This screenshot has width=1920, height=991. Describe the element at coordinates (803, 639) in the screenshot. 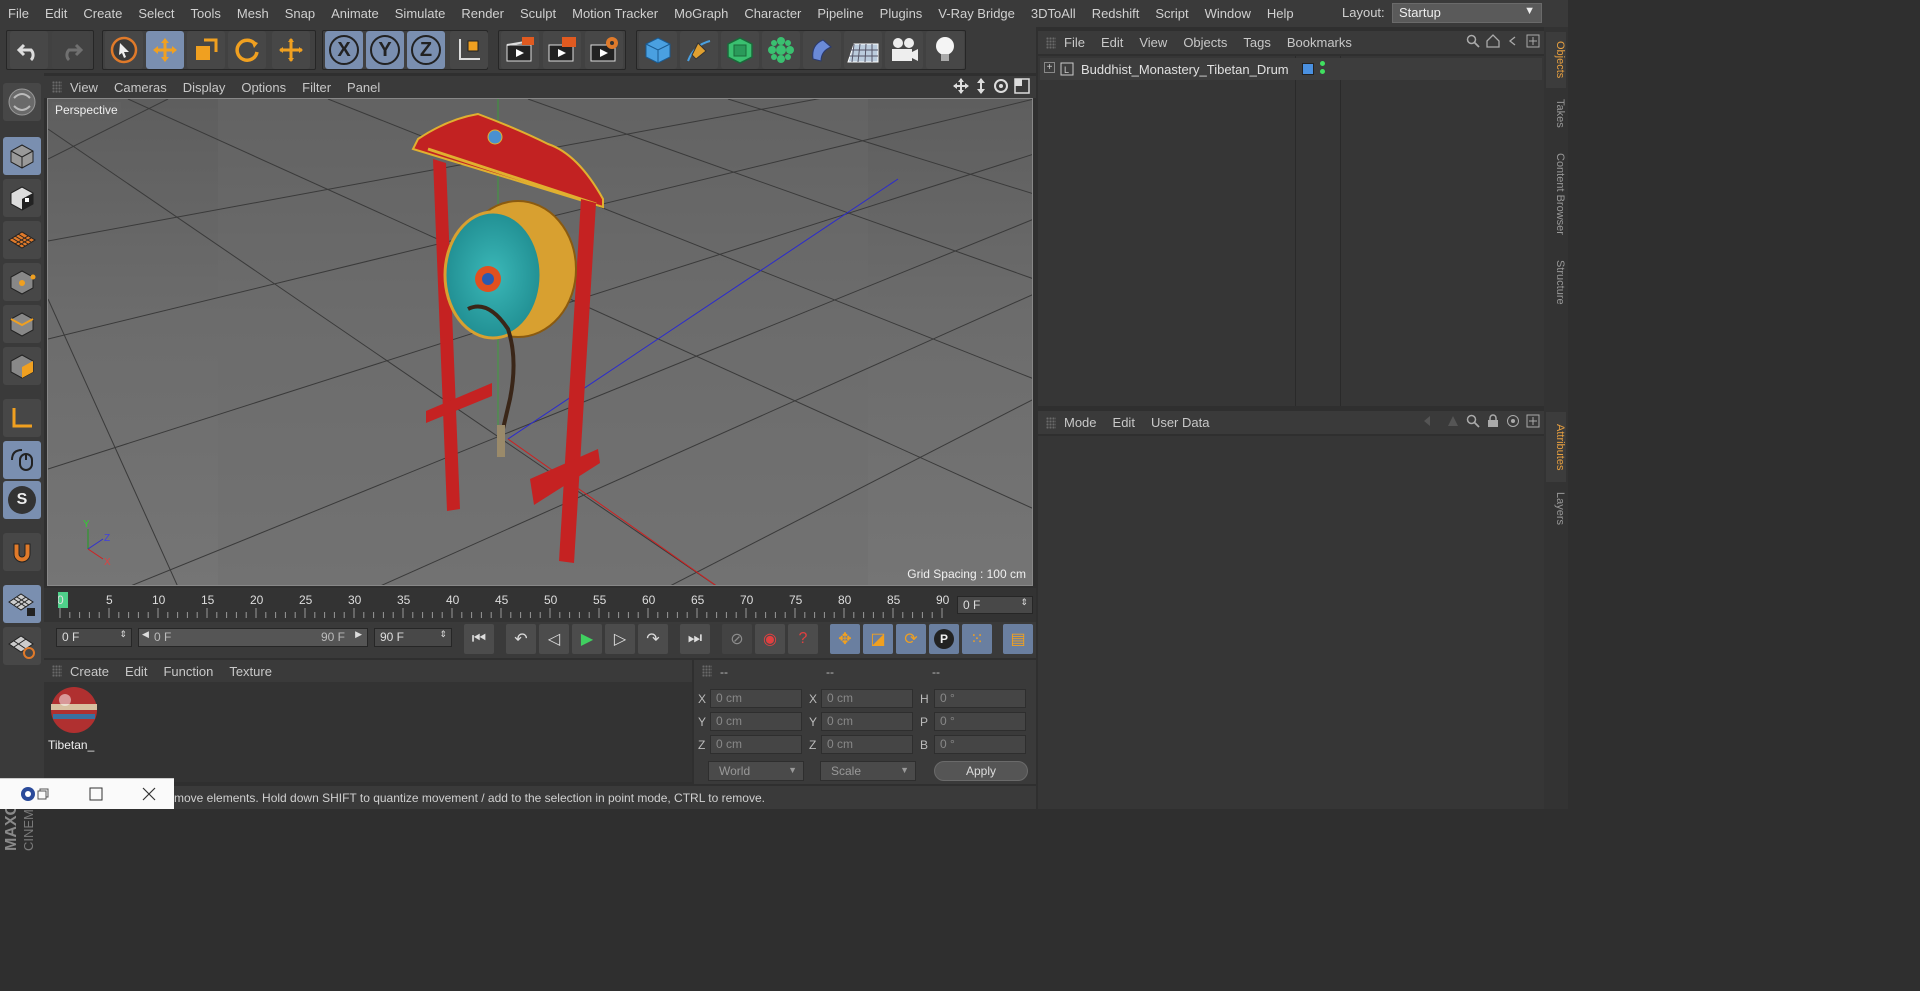

I see `keyframe-selection-icon: ?` at that location.